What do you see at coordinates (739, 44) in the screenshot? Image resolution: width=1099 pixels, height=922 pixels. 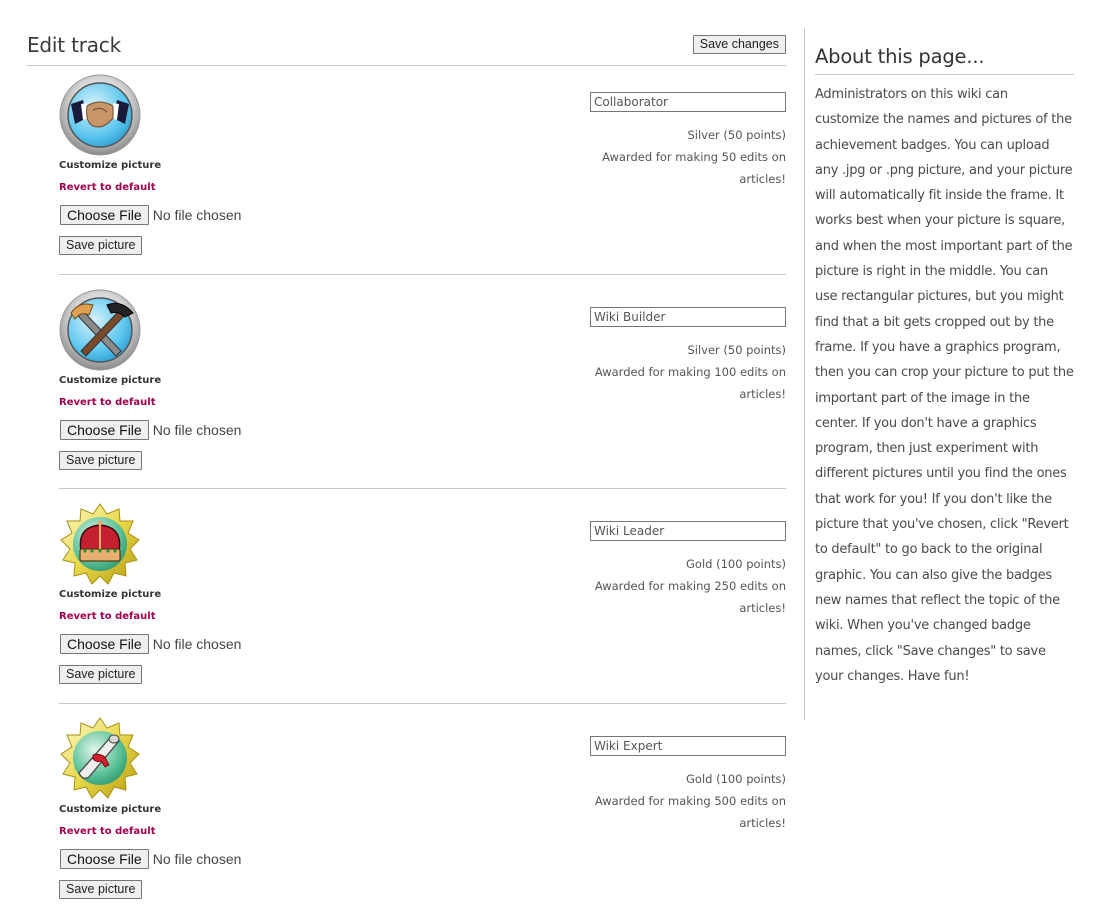 I see `save-changes-button: Save changes` at bounding box center [739, 44].